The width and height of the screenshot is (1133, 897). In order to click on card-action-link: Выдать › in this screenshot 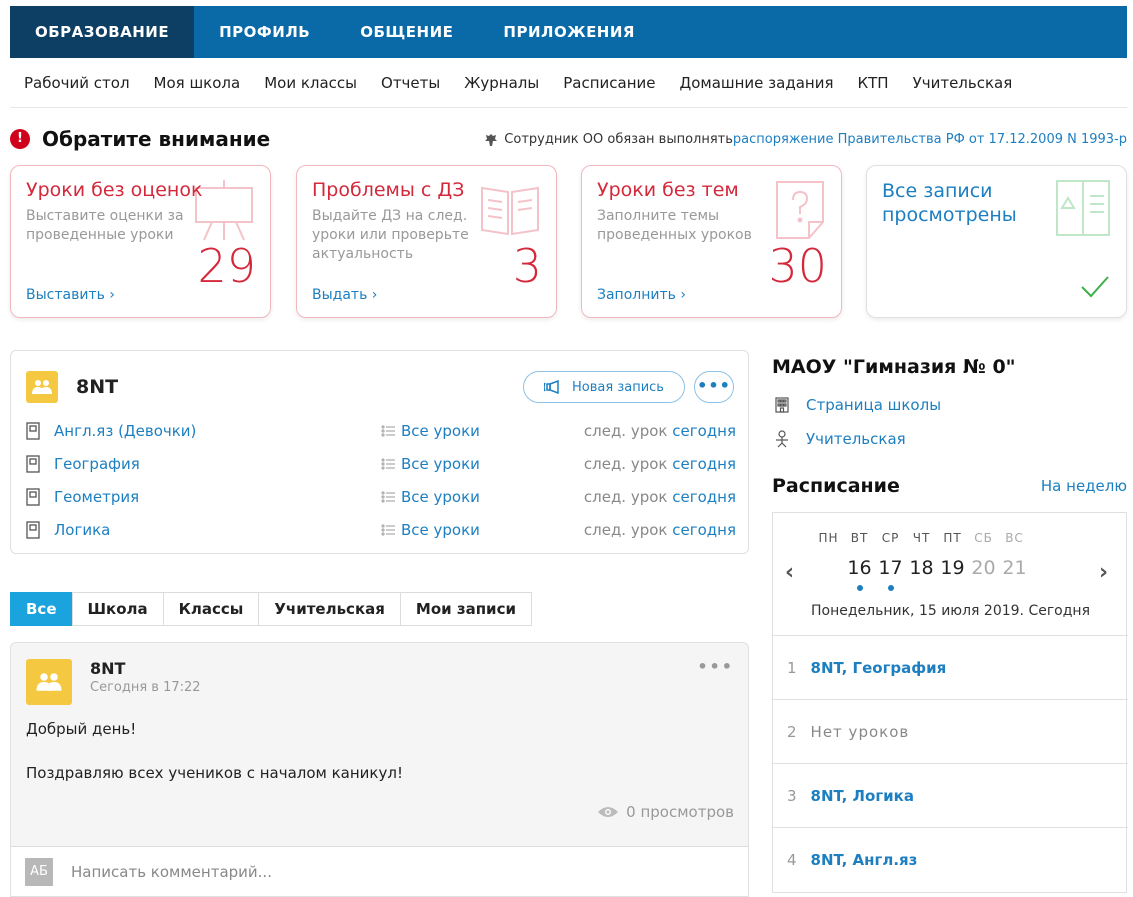, I will do `click(344, 295)`.